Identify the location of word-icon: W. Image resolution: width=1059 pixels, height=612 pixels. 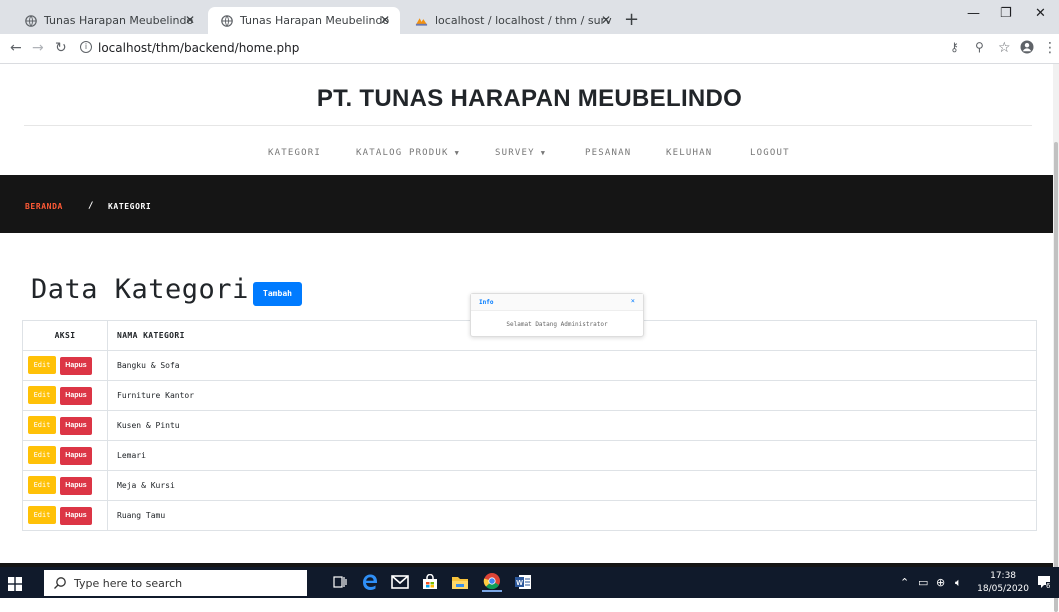
(523, 582).